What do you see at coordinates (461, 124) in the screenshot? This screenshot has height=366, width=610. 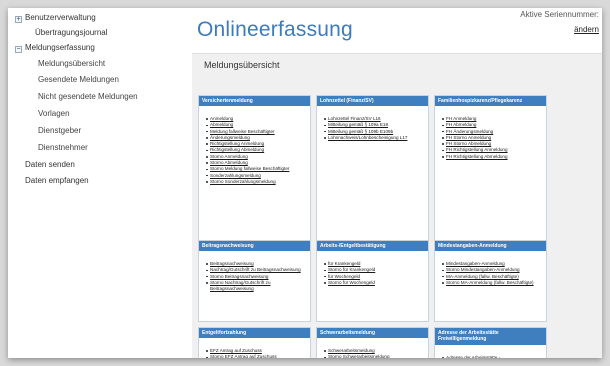 I see `message-link: FH Abmeldung` at bounding box center [461, 124].